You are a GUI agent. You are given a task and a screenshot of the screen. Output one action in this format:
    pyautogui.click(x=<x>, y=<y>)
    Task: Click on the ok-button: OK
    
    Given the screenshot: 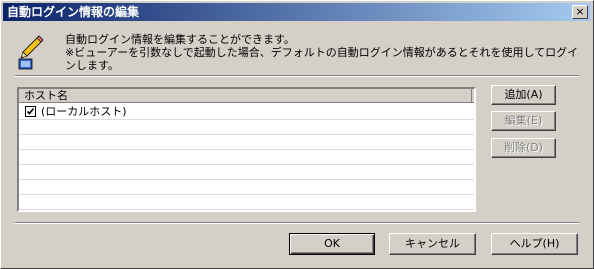 What is the action you would take?
    pyautogui.click(x=332, y=244)
    